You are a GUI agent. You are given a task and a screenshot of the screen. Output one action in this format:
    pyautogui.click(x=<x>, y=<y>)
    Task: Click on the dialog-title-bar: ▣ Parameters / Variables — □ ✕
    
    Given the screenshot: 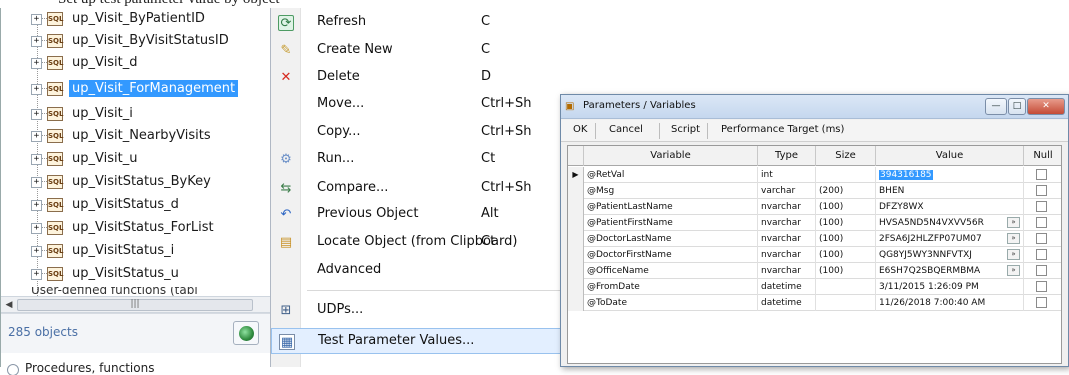 What is the action you would take?
    pyautogui.click(x=814, y=107)
    